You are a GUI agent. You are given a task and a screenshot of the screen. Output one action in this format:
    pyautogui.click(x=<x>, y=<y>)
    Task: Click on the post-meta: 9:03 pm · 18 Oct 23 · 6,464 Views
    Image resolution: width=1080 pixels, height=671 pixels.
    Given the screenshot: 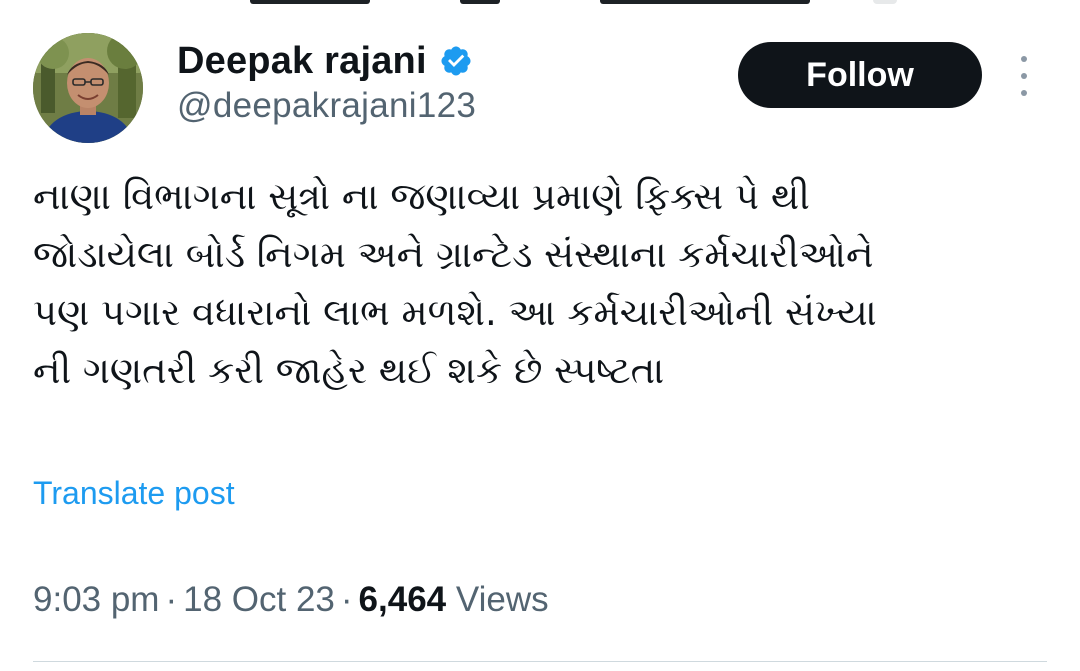 What is the action you would take?
    pyautogui.click(x=291, y=600)
    